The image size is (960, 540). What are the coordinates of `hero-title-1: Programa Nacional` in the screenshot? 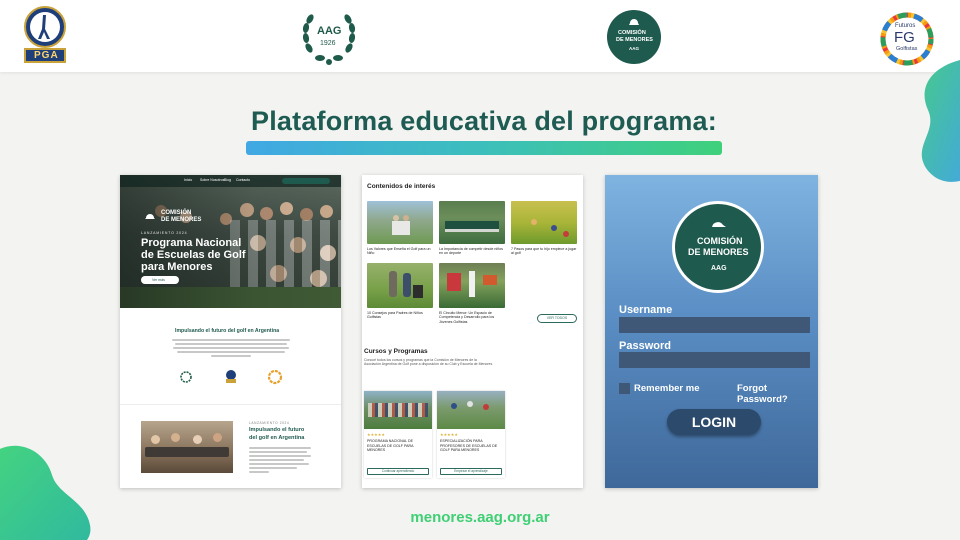 It's located at (191, 243).